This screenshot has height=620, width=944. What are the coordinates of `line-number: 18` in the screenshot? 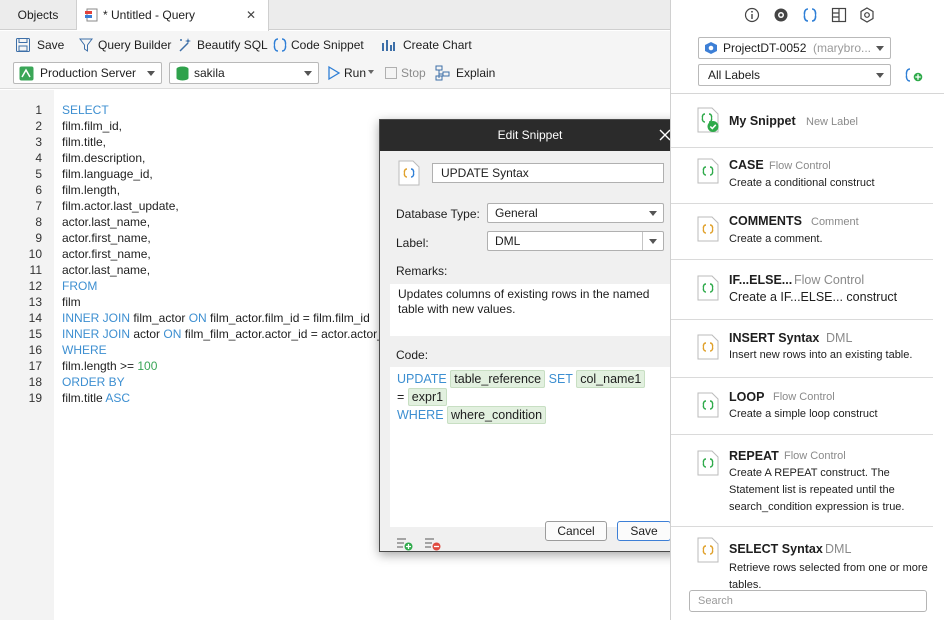 It's located at (35, 382).